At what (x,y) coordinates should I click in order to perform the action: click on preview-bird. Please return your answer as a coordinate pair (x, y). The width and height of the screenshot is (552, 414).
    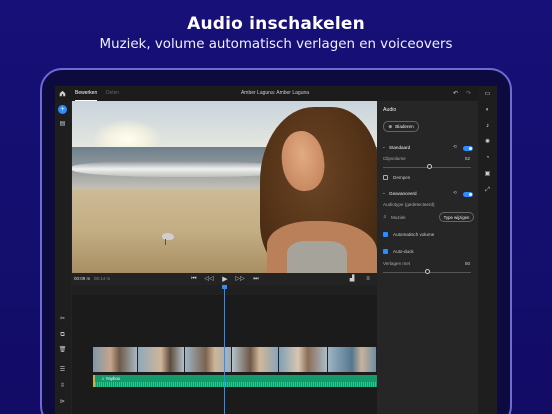
    Looking at the image, I should click on (168, 239).